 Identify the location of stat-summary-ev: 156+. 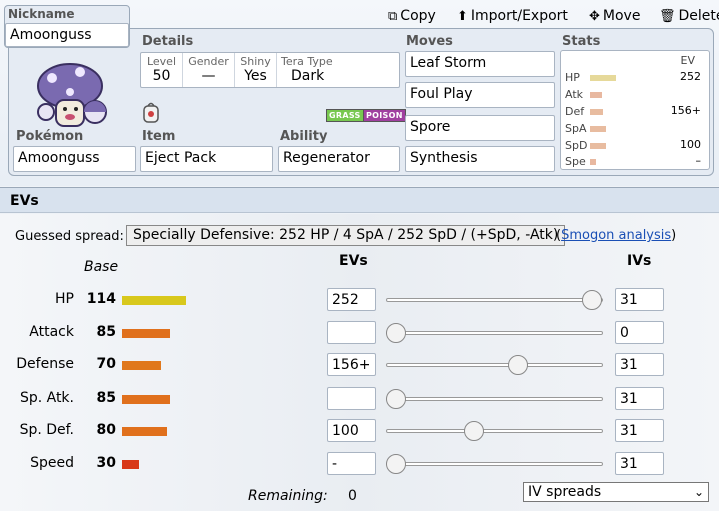
(685, 110).